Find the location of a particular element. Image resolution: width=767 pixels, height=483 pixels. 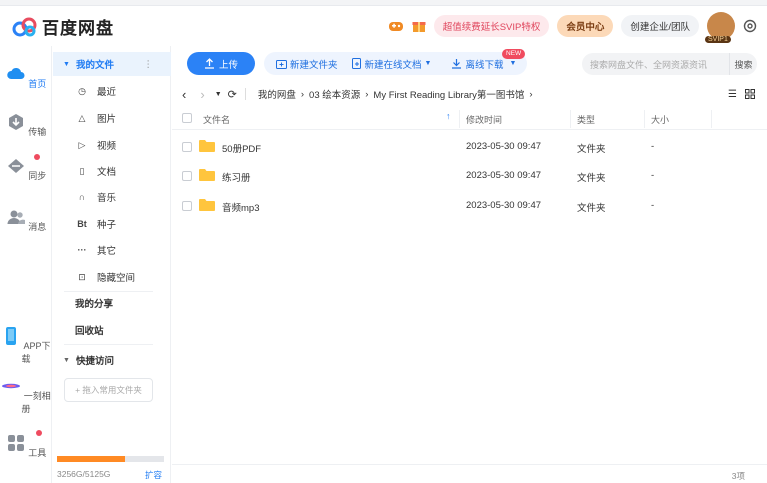

gift-icon is located at coordinates (419, 26).